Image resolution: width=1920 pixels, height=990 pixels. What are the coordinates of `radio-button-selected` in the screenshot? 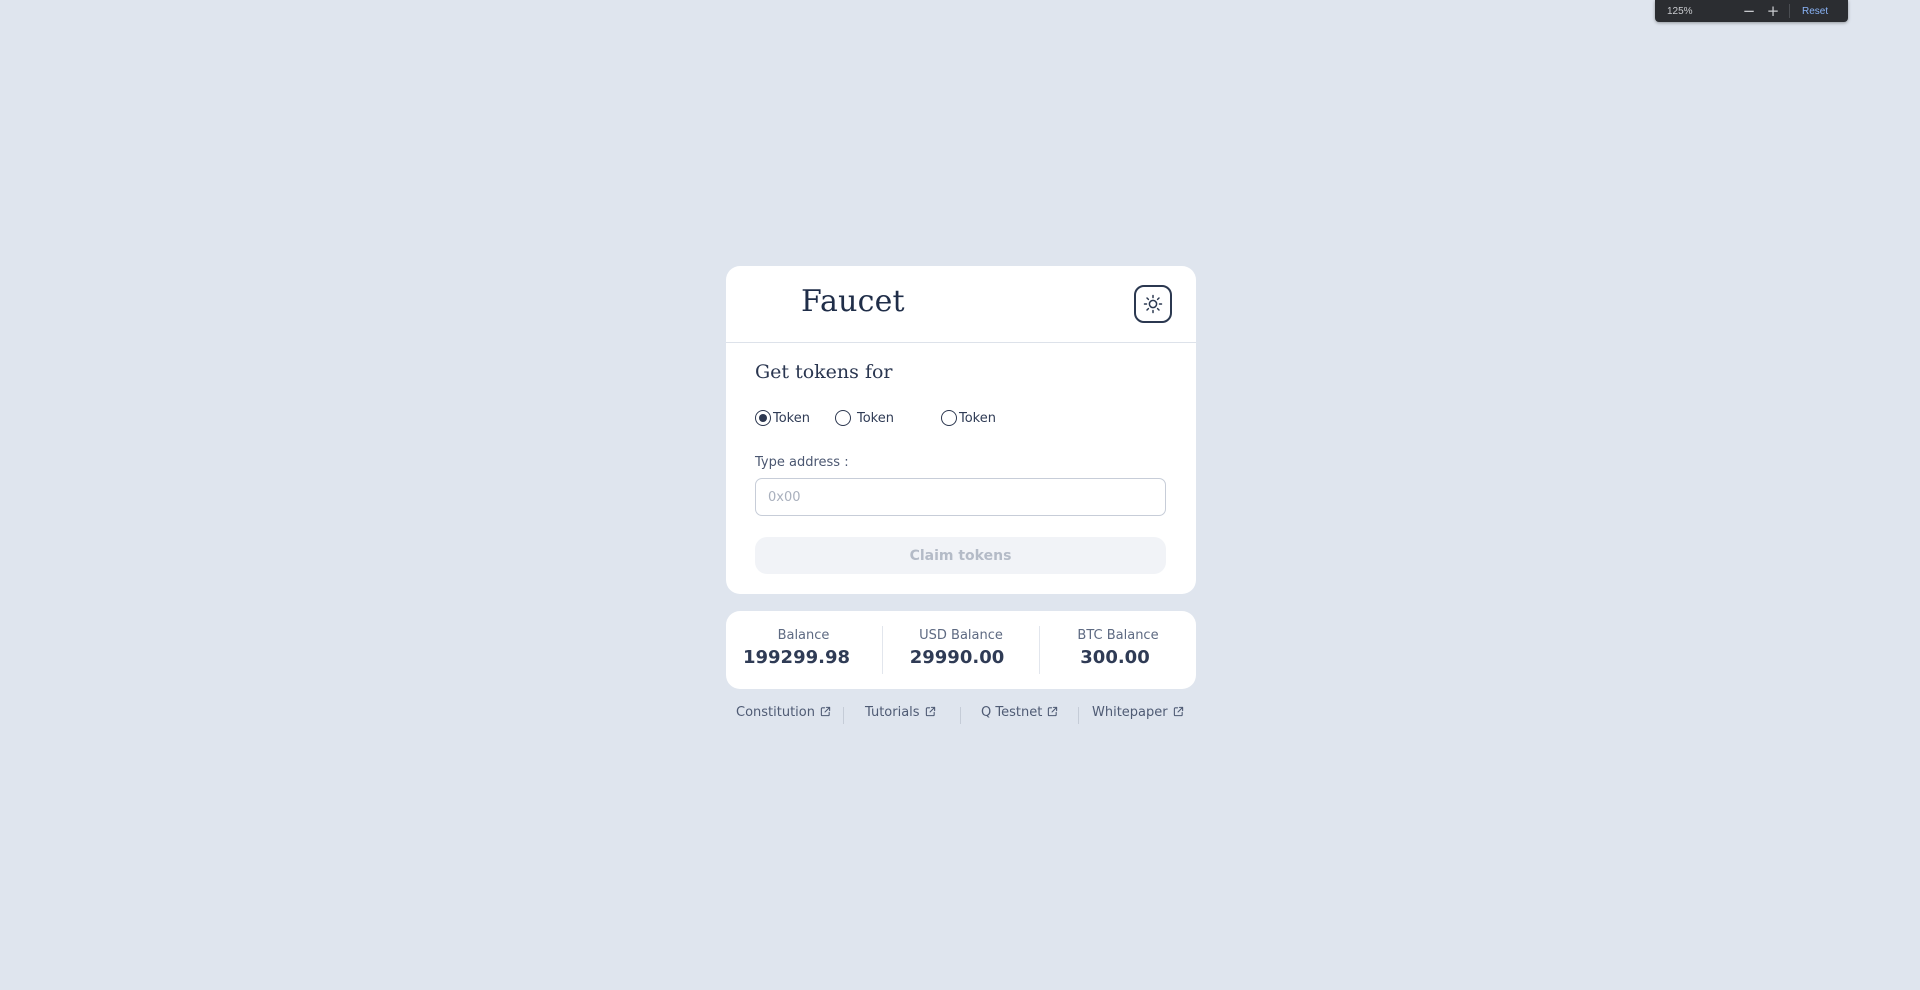 It's located at (763, 418).